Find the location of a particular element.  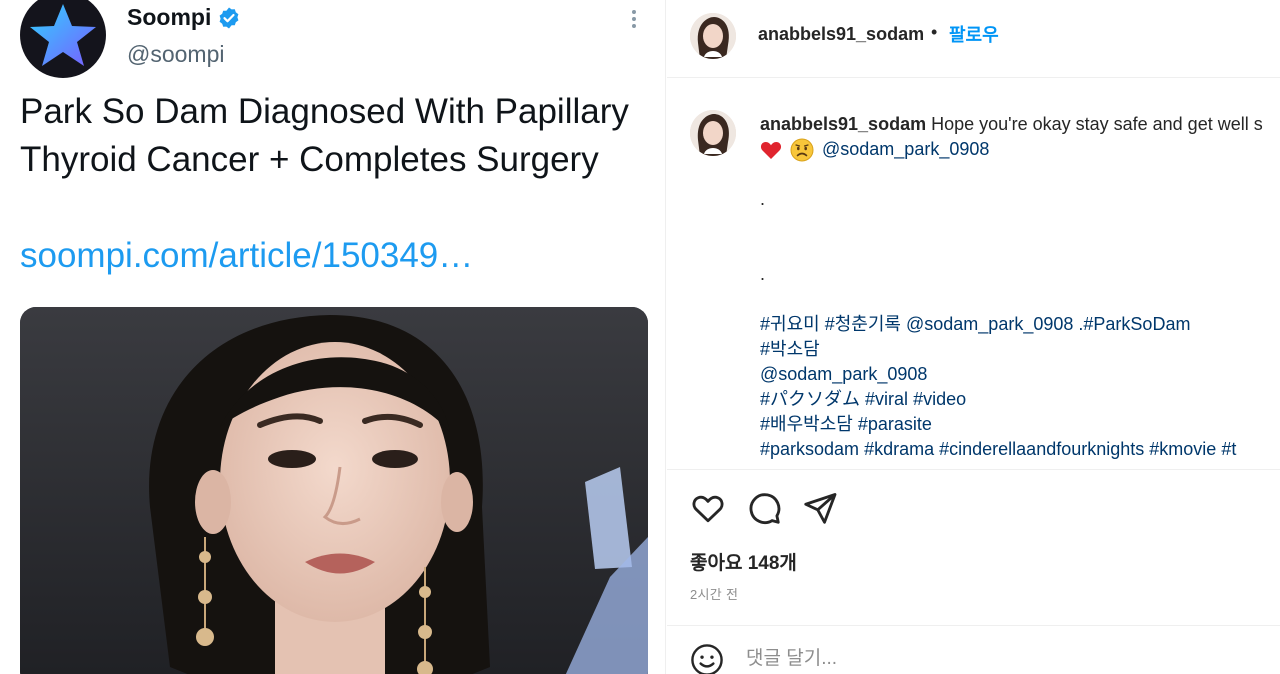

soompi-star-logo is located at coordinates (63, 35).